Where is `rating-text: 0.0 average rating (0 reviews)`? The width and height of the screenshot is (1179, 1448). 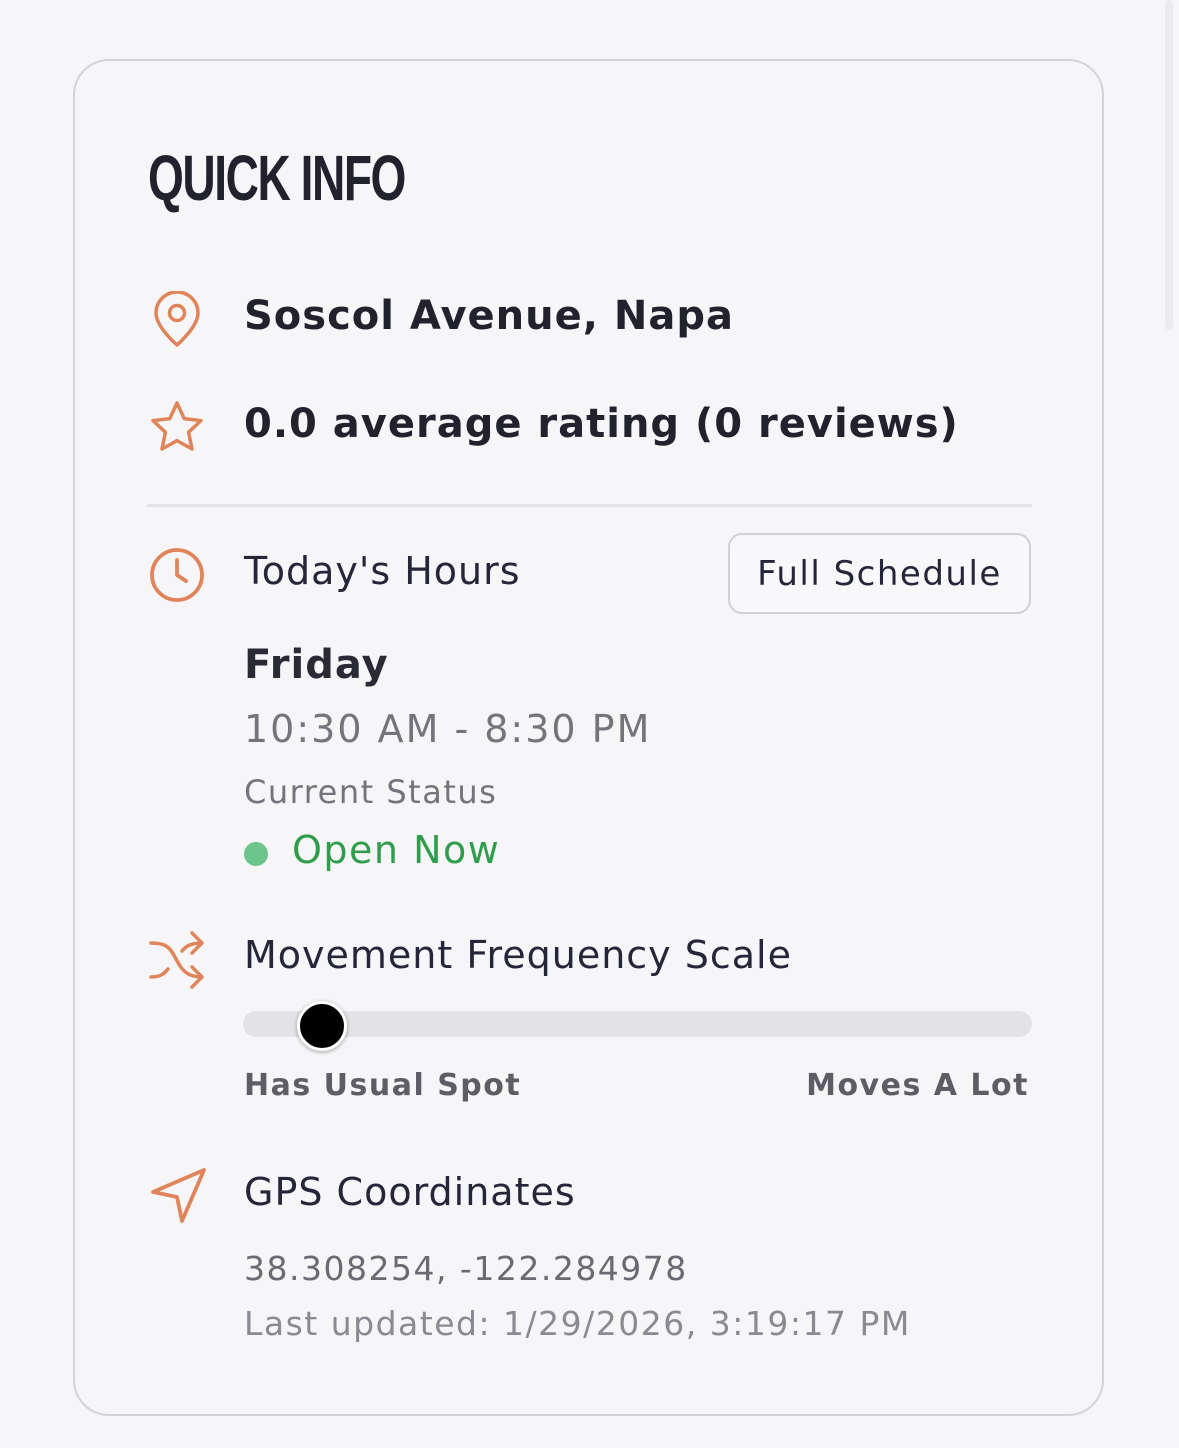
rating-text: 0.0 average rating (0 reviews) is located at coordinates (601, 424).